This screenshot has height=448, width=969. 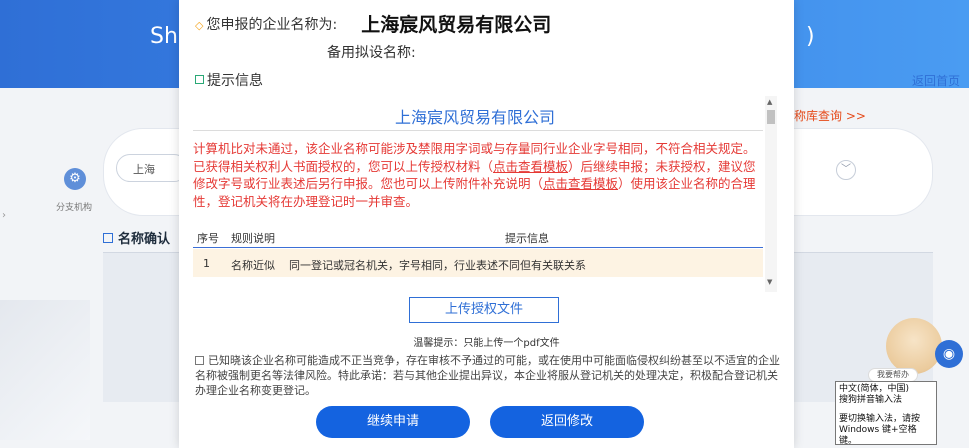 What do you see at coordinates (75, 179) in the screenshot?
I see `gear-icon: ⚙` at bounding box center [75, 179].